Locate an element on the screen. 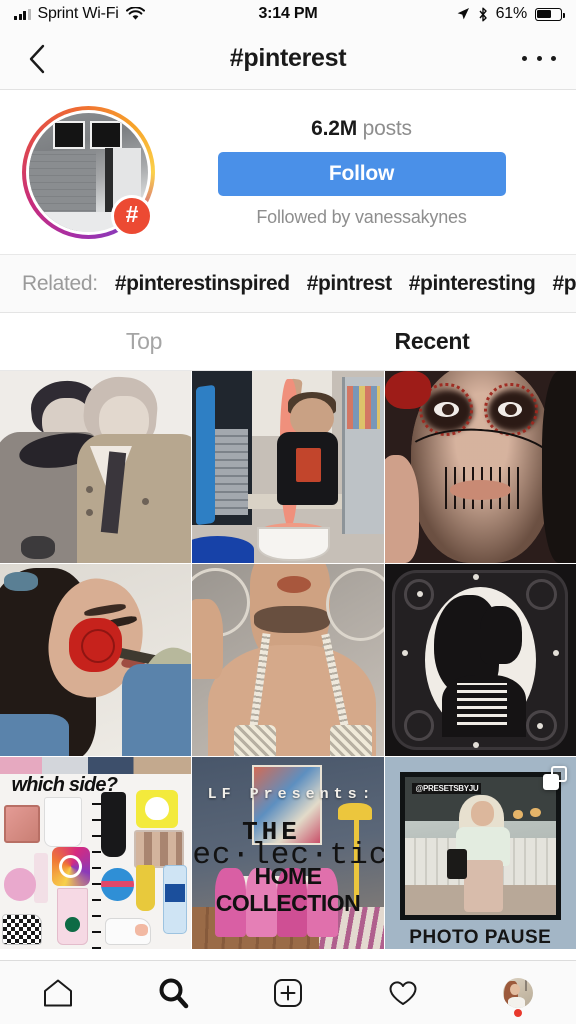  wifi-icon is located at coordinates (135, 13).